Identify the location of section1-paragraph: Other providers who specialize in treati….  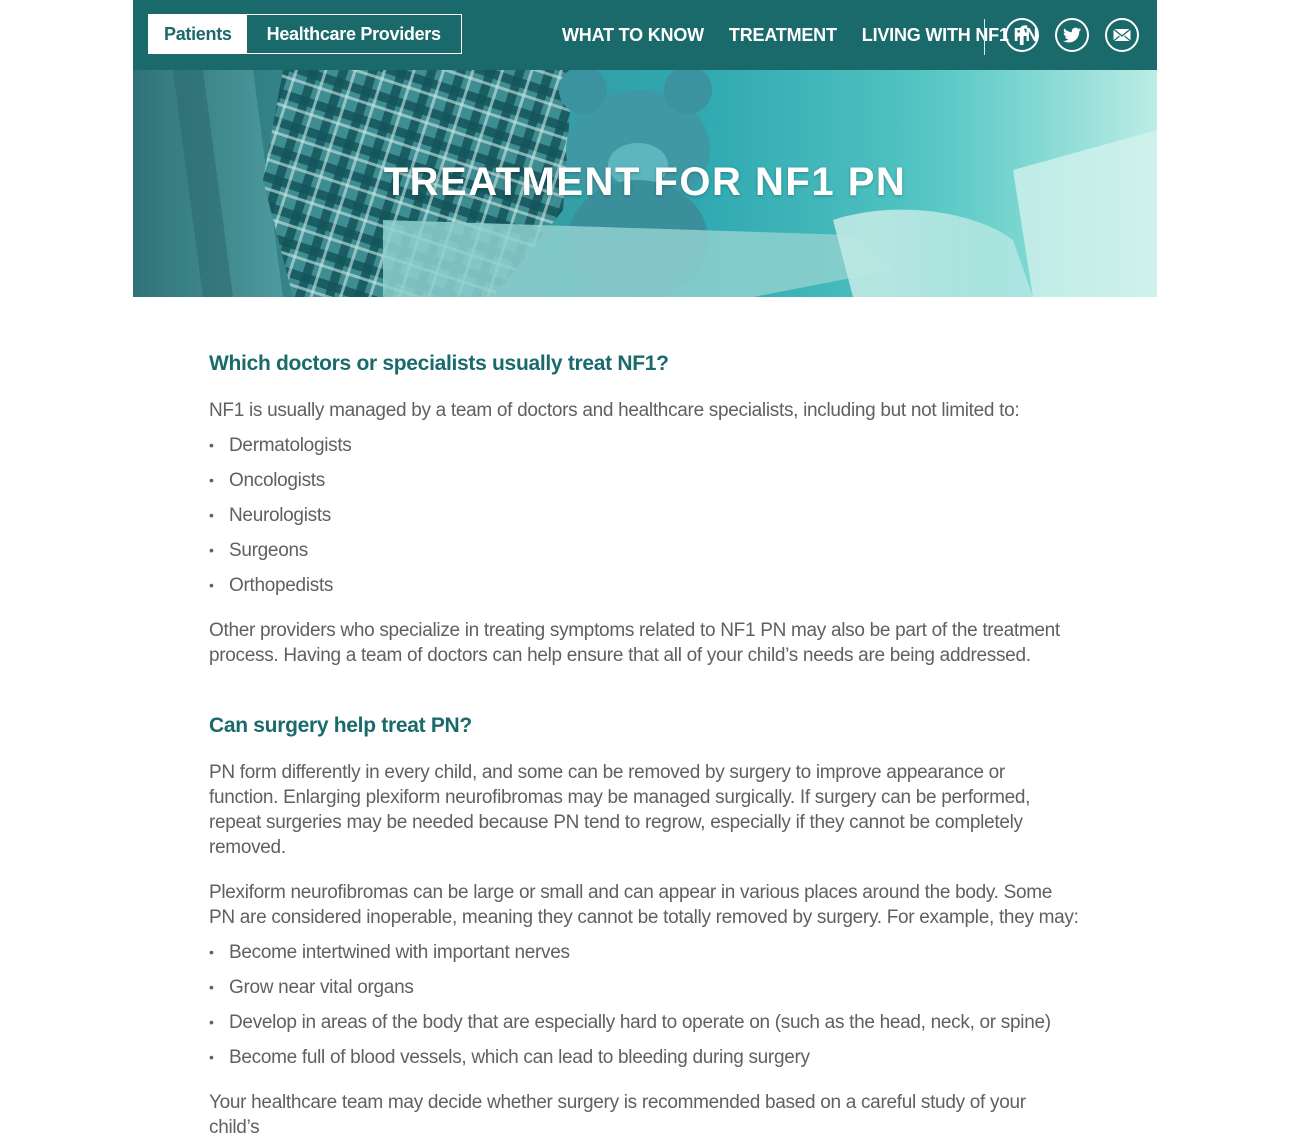
(634, 643).